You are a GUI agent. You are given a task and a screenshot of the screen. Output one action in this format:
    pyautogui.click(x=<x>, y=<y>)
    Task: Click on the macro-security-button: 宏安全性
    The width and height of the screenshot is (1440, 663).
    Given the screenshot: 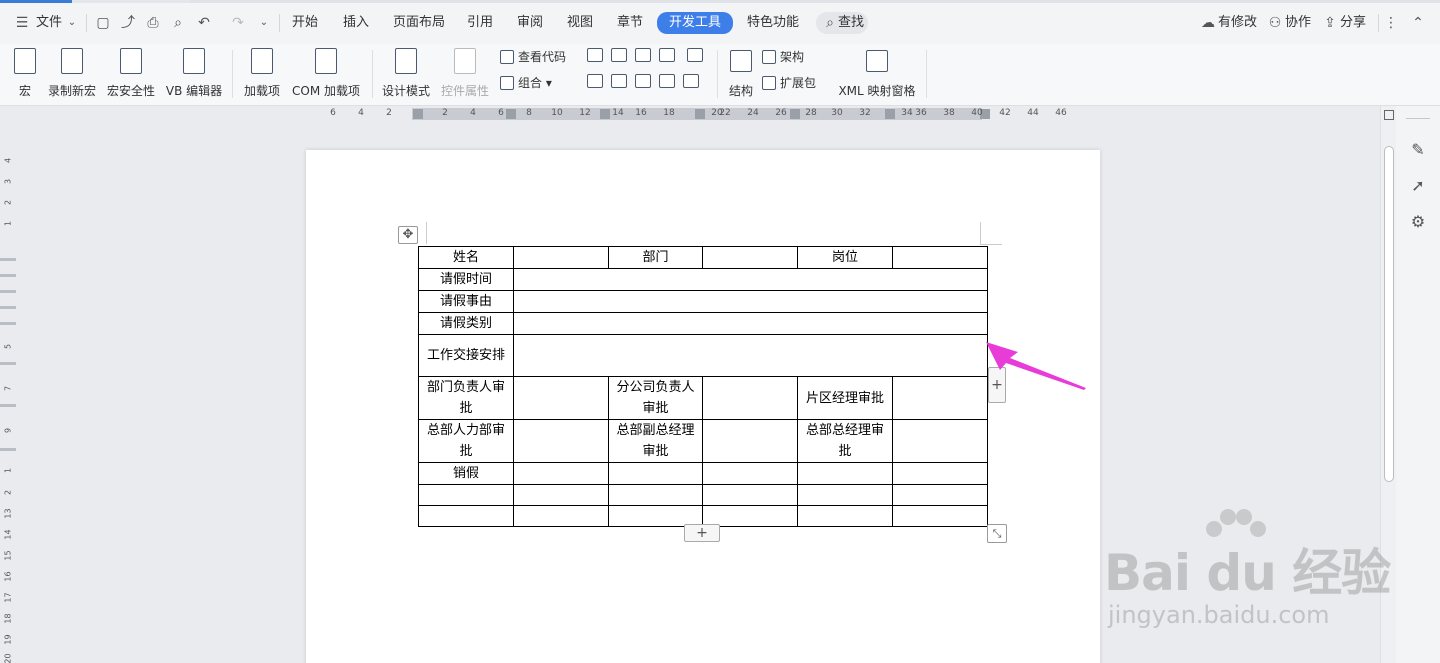 What is the action you would take?
    pyautogui.click(x=131, y=73)
    